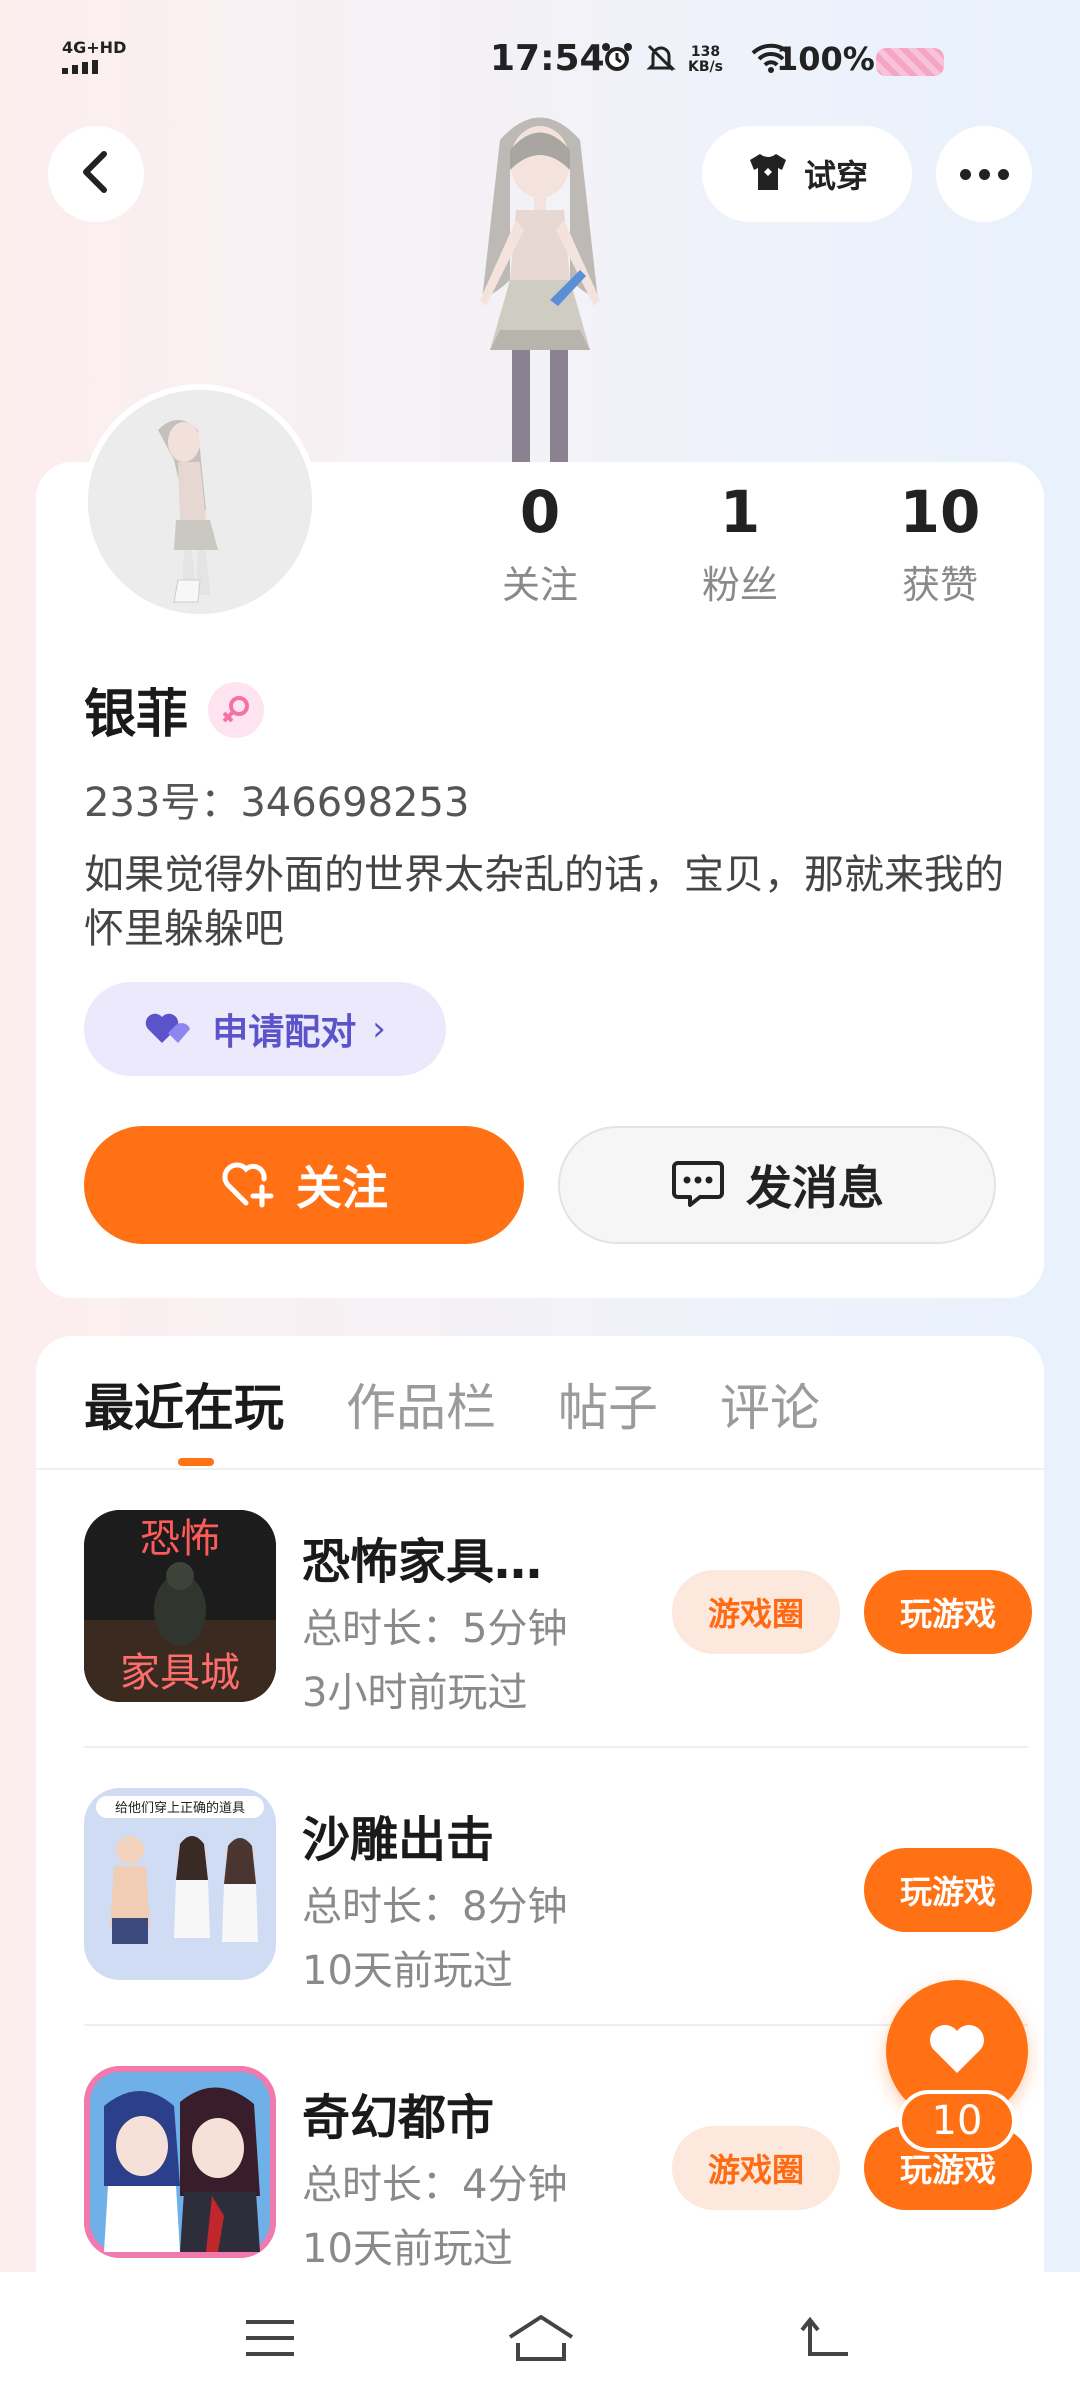 This screenshot has height=2400, width=1080. Describe the element at coordinates (957, 2121) in the screenshot. I see `like-count-badge: 10` at that location.